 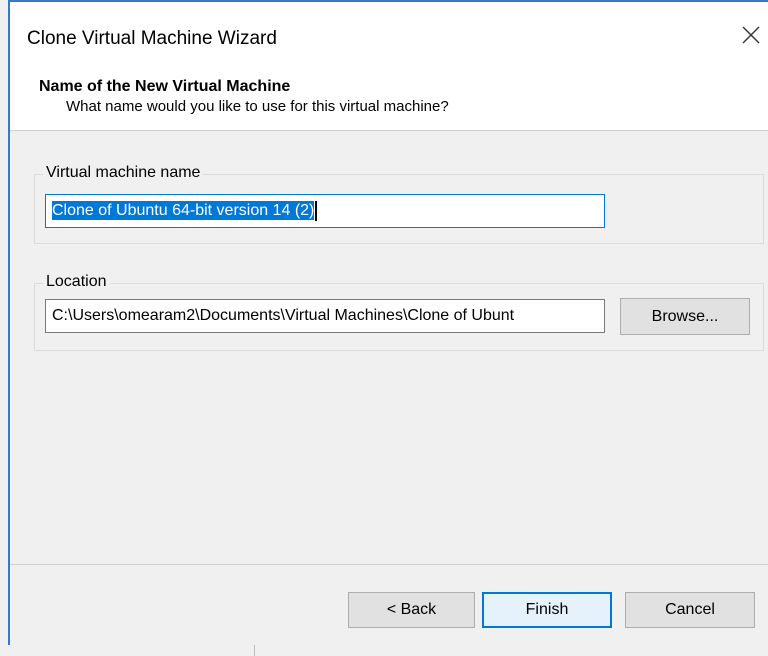 What do you see at coordinates (751, 35) in the screenshot?
I see `close-icon` at bounding box center [751, 35].